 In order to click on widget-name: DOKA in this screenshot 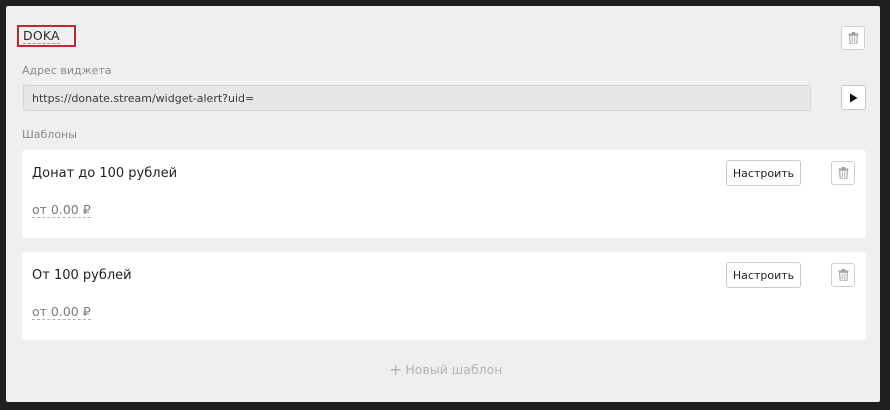, I will do `click(41, 36)`.